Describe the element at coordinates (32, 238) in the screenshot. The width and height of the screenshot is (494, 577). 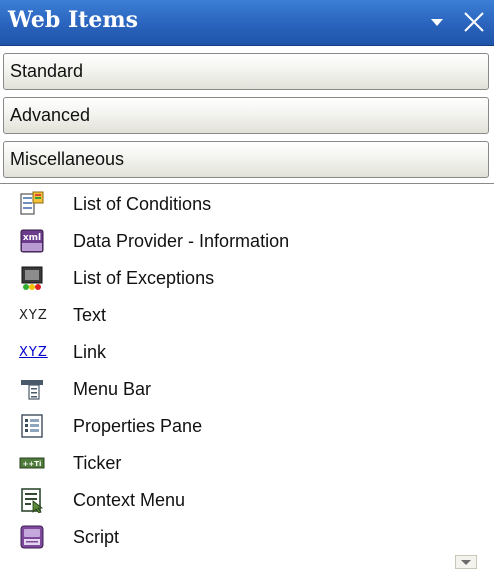
I see `xml-icon-text: xml` at that location.